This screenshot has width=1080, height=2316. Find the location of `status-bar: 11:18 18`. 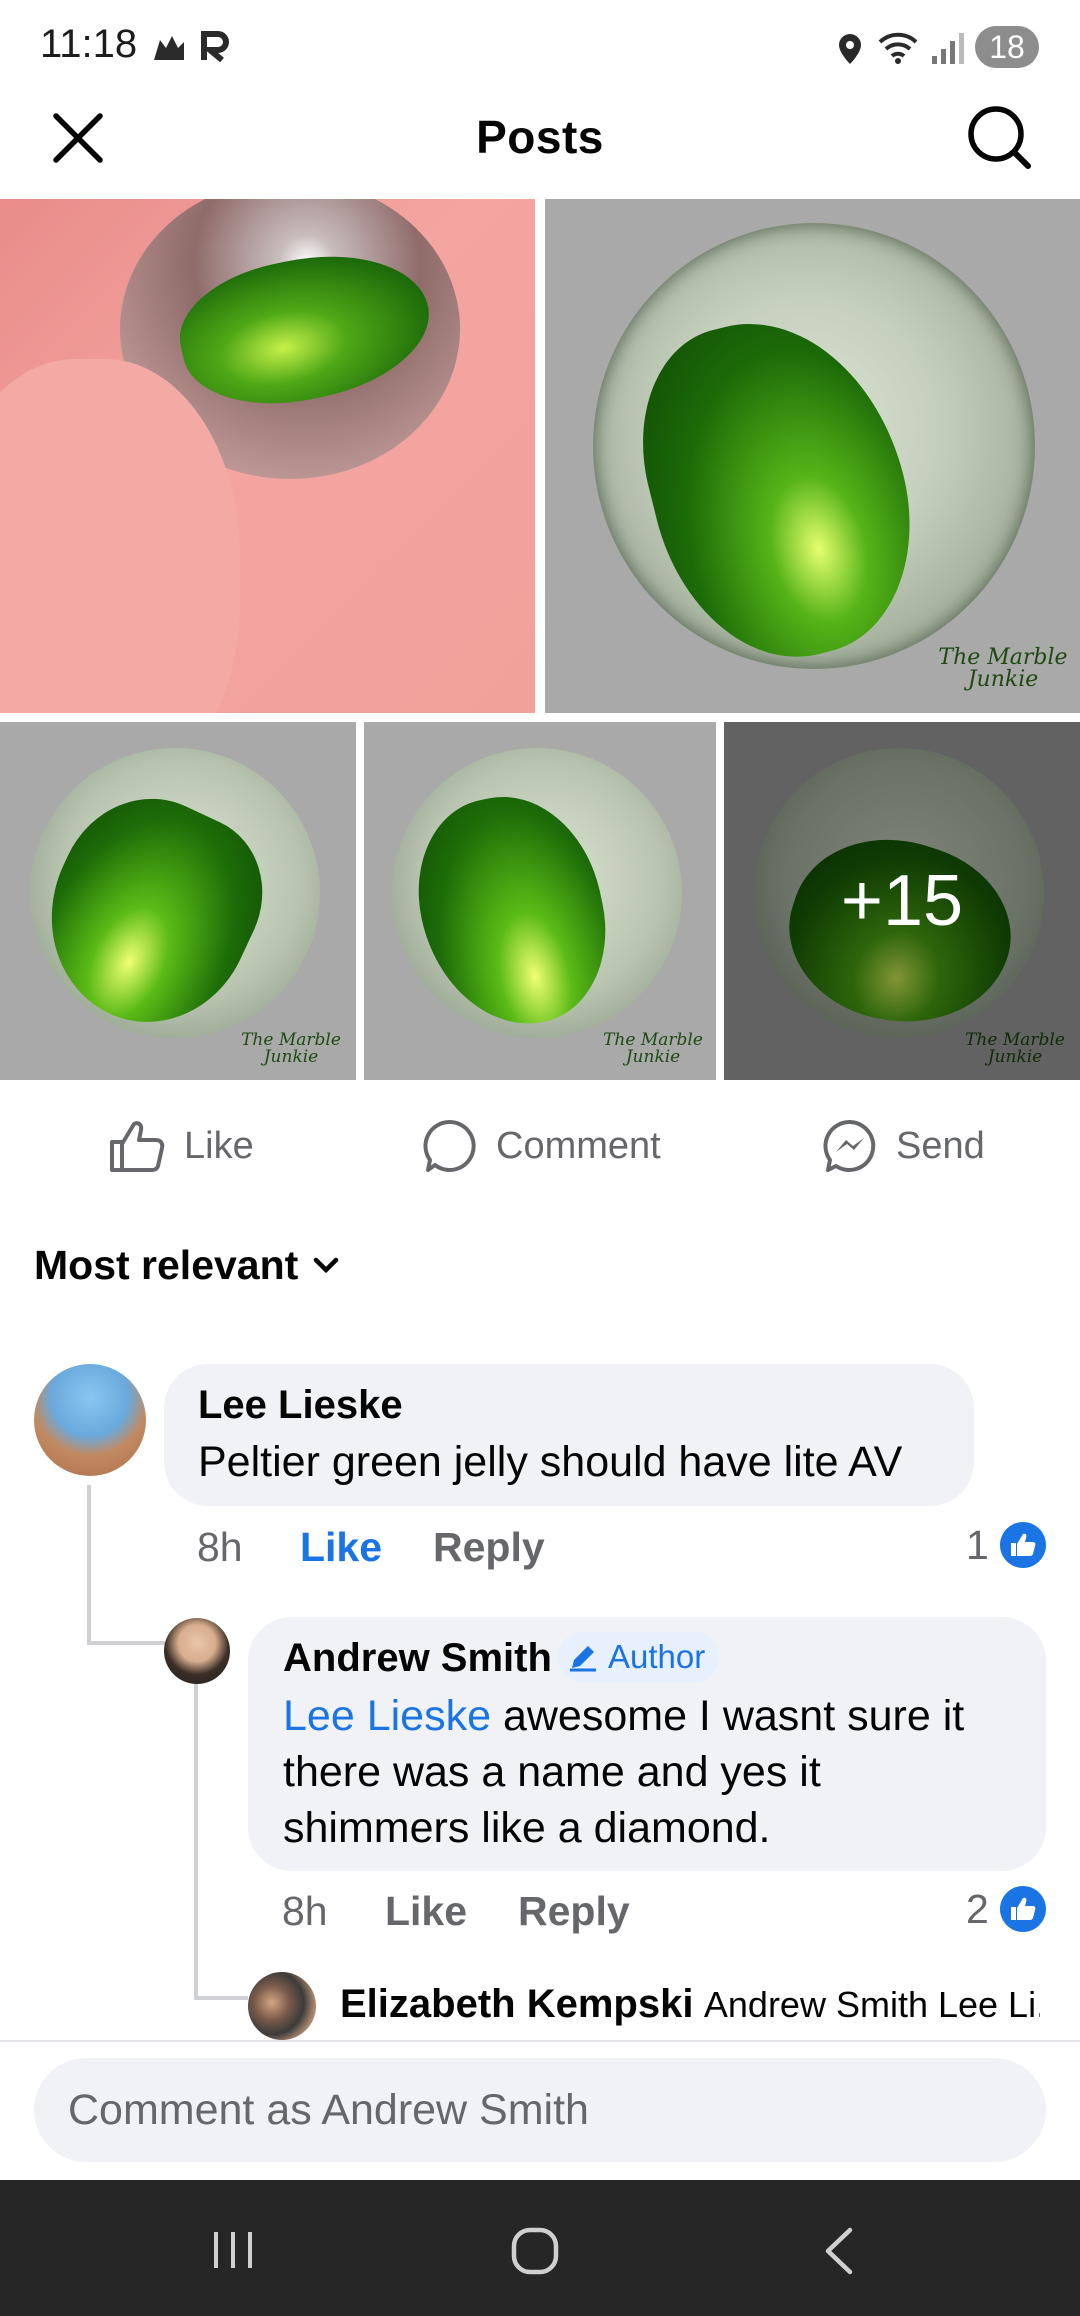

status-bar: 11:18 18 is located at coordinates (540, 46).